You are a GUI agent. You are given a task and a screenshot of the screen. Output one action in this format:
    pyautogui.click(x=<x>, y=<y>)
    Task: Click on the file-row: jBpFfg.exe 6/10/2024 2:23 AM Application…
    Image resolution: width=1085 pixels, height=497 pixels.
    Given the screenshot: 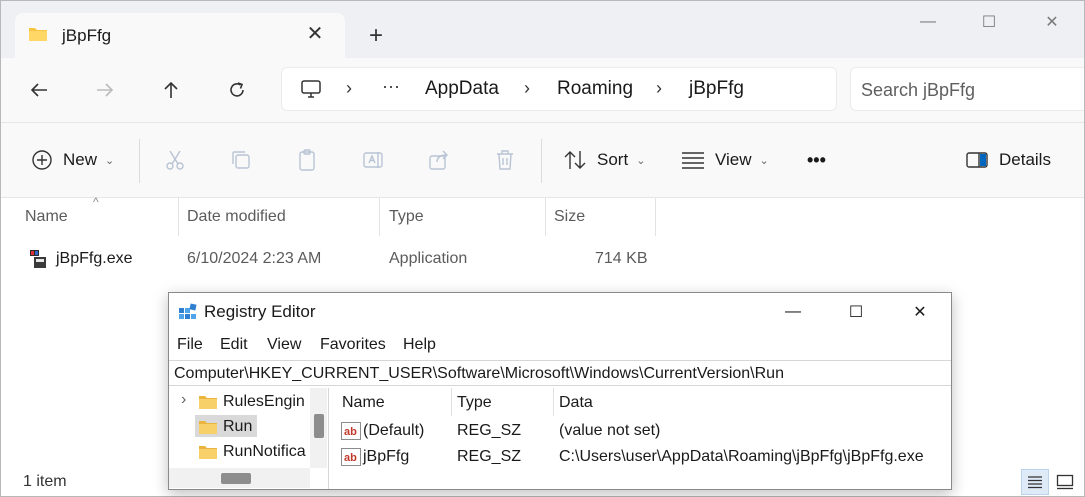 What is the action you would take?
    pyautogui.click(x=331, y=260)
    